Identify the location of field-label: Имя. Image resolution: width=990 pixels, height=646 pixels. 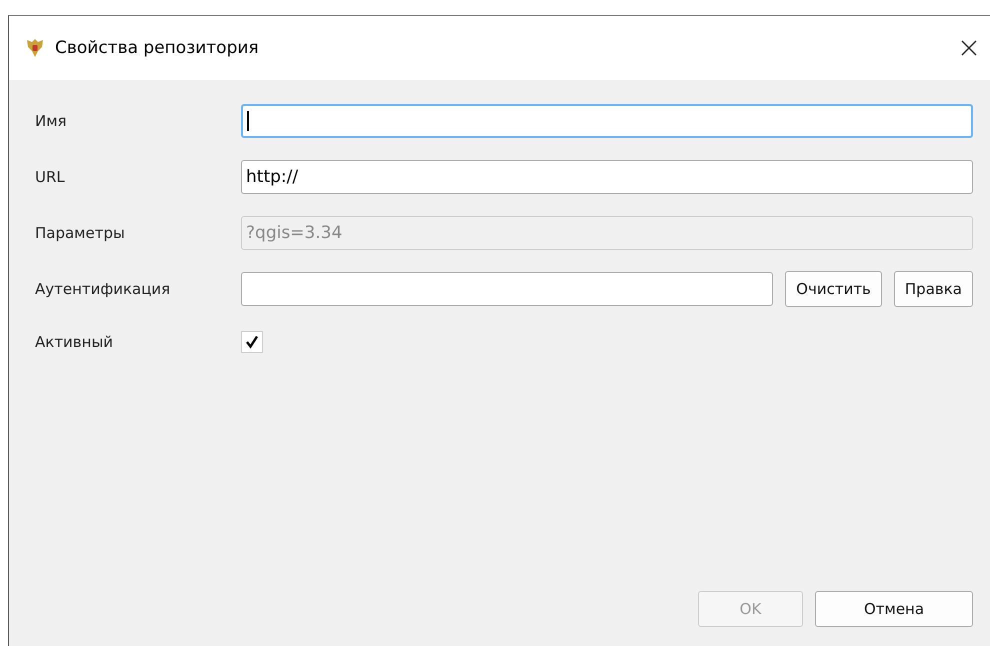
(51, 121).